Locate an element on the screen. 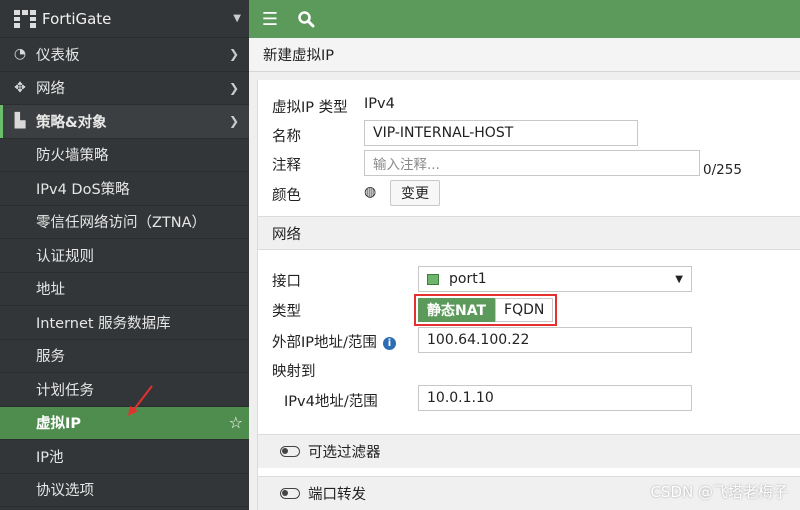  port-forward-label: 端口转发 is located at coordinates (337, 495).